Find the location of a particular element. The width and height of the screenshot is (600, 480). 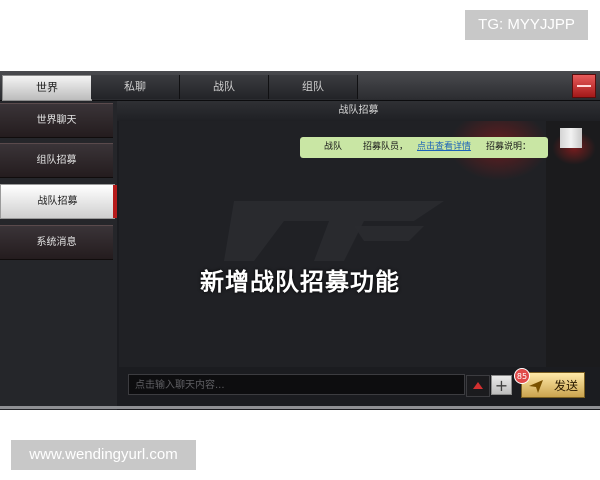

close-button is located at coordinates (584, 86).